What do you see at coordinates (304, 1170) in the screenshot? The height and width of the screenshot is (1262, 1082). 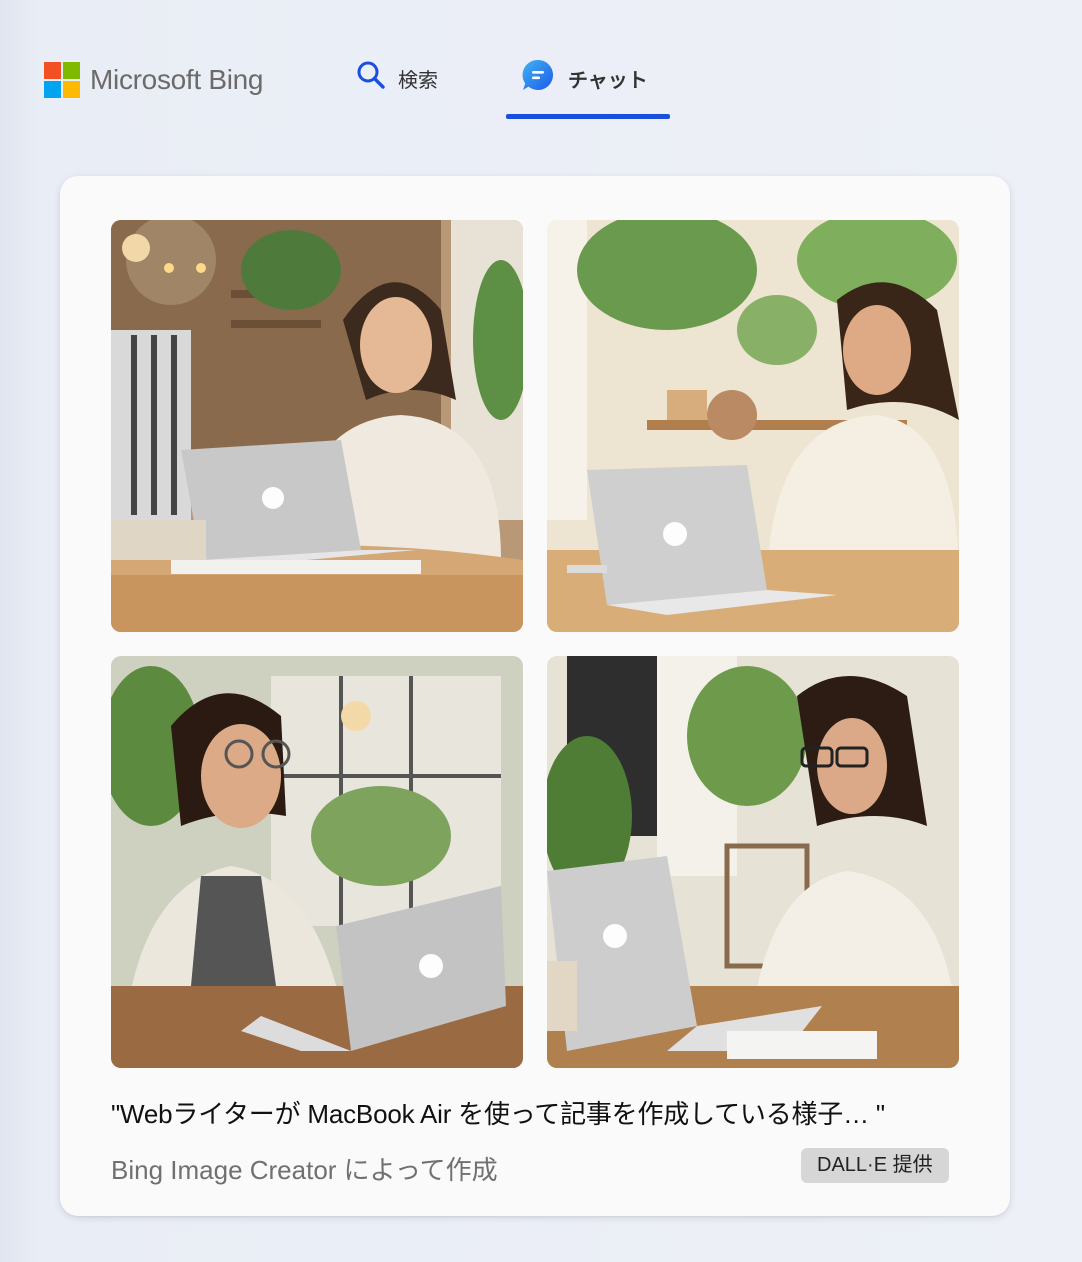 I see `creator-credit: Bing Image Creator によって作成` at bounding box center [304, 1170].